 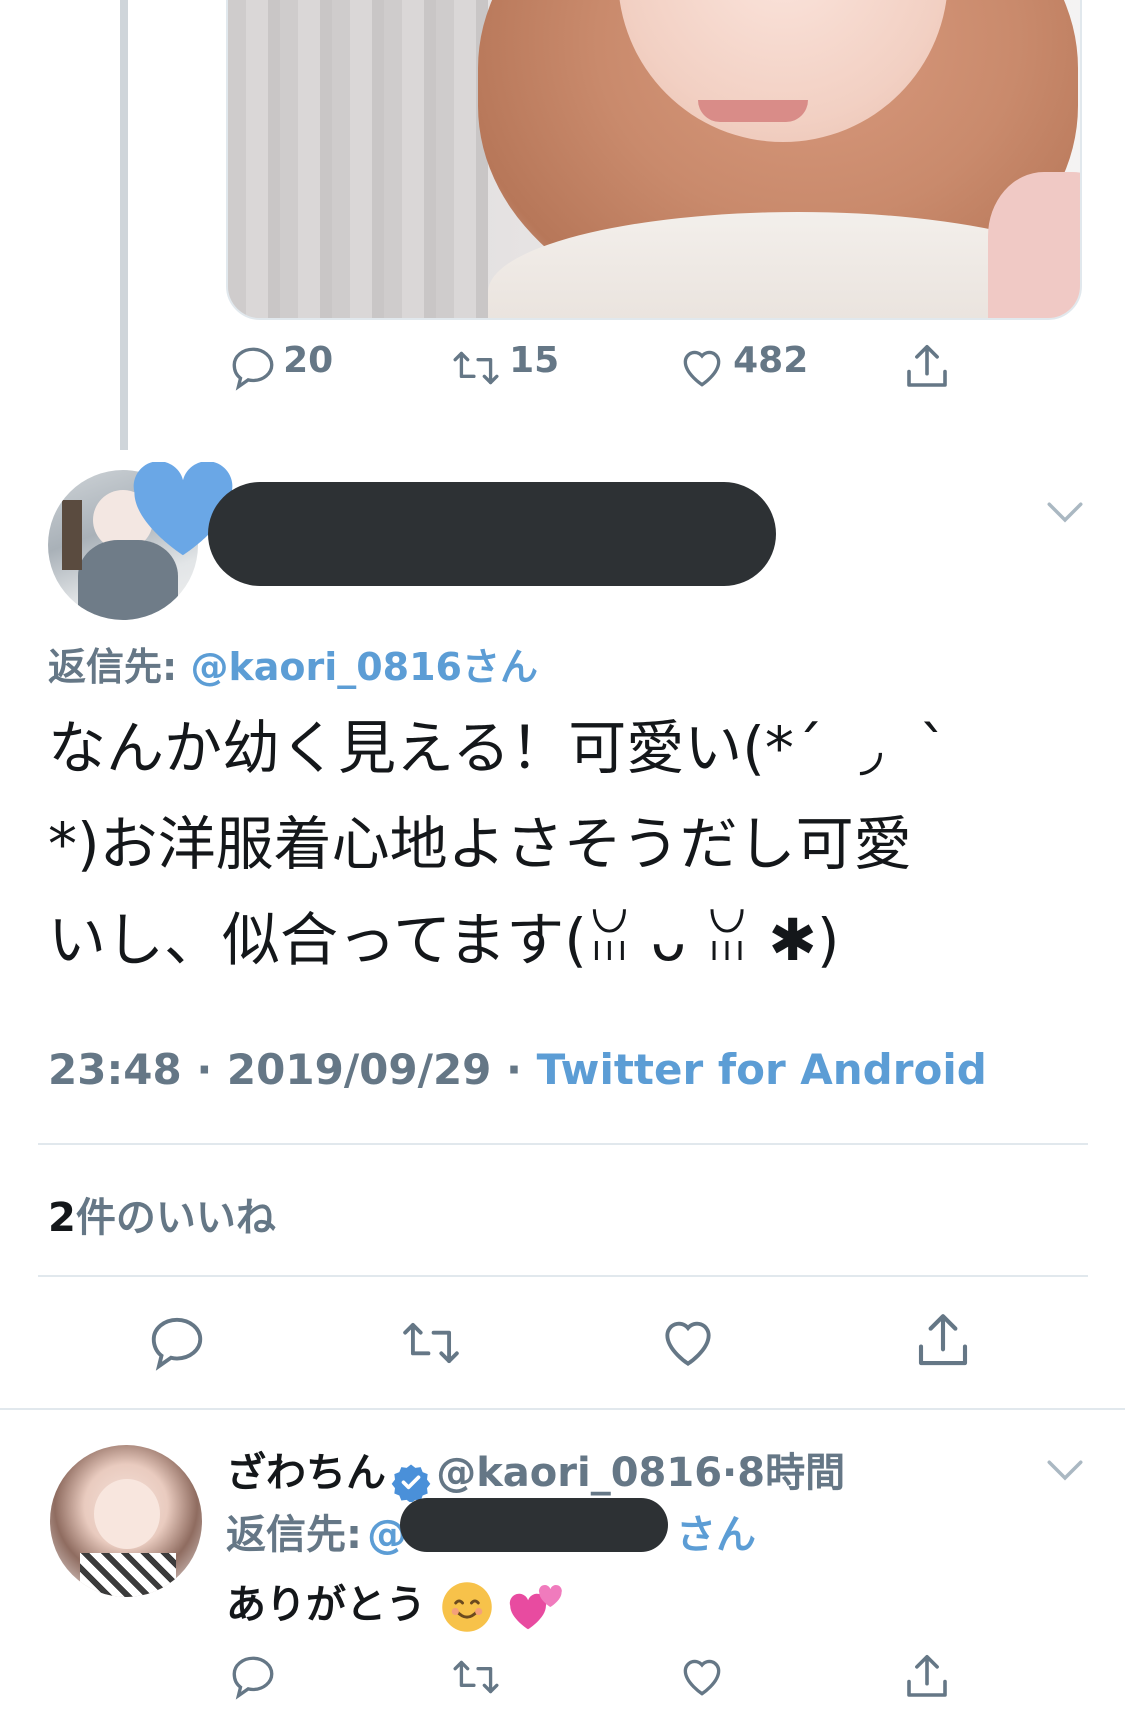 I want to click on redacted-username, so click(x=492, y=534).